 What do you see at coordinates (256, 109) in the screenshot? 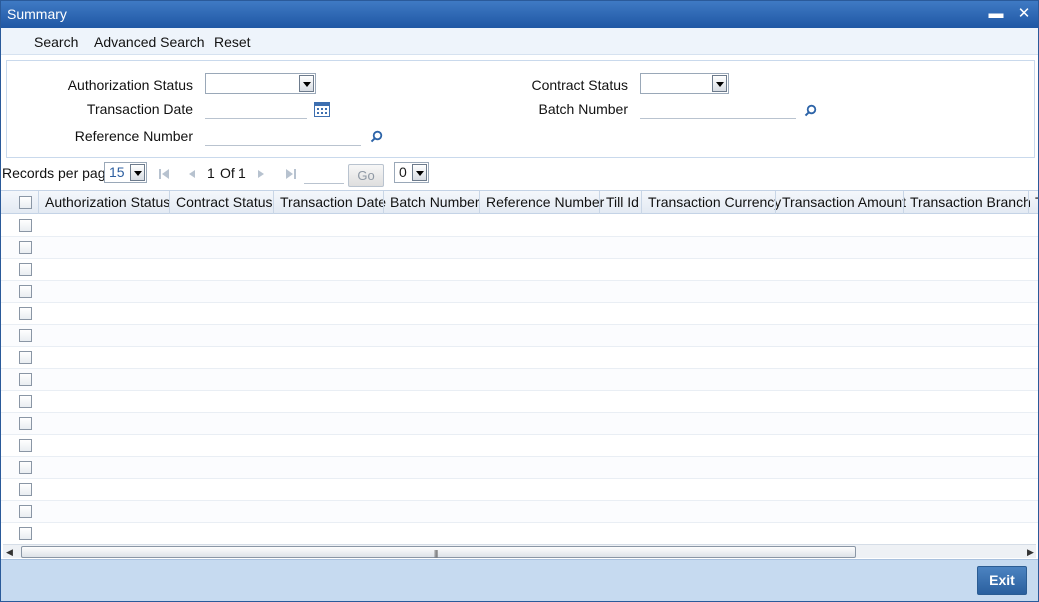
I see `transaction-date-field` at bounding box center [256, 109].